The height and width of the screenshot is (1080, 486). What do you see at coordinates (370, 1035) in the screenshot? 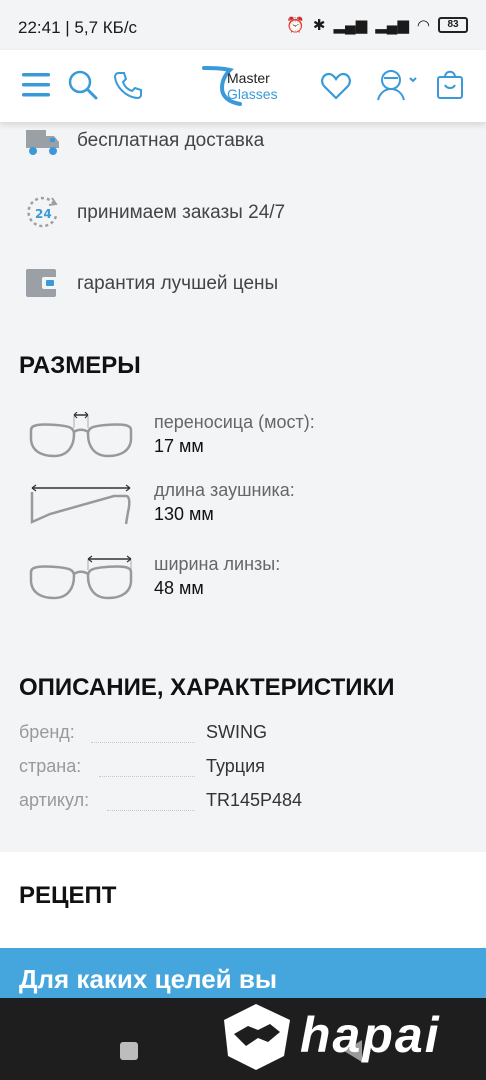
I see `watermark-text: hapai` at bounding box center [370, 1035].